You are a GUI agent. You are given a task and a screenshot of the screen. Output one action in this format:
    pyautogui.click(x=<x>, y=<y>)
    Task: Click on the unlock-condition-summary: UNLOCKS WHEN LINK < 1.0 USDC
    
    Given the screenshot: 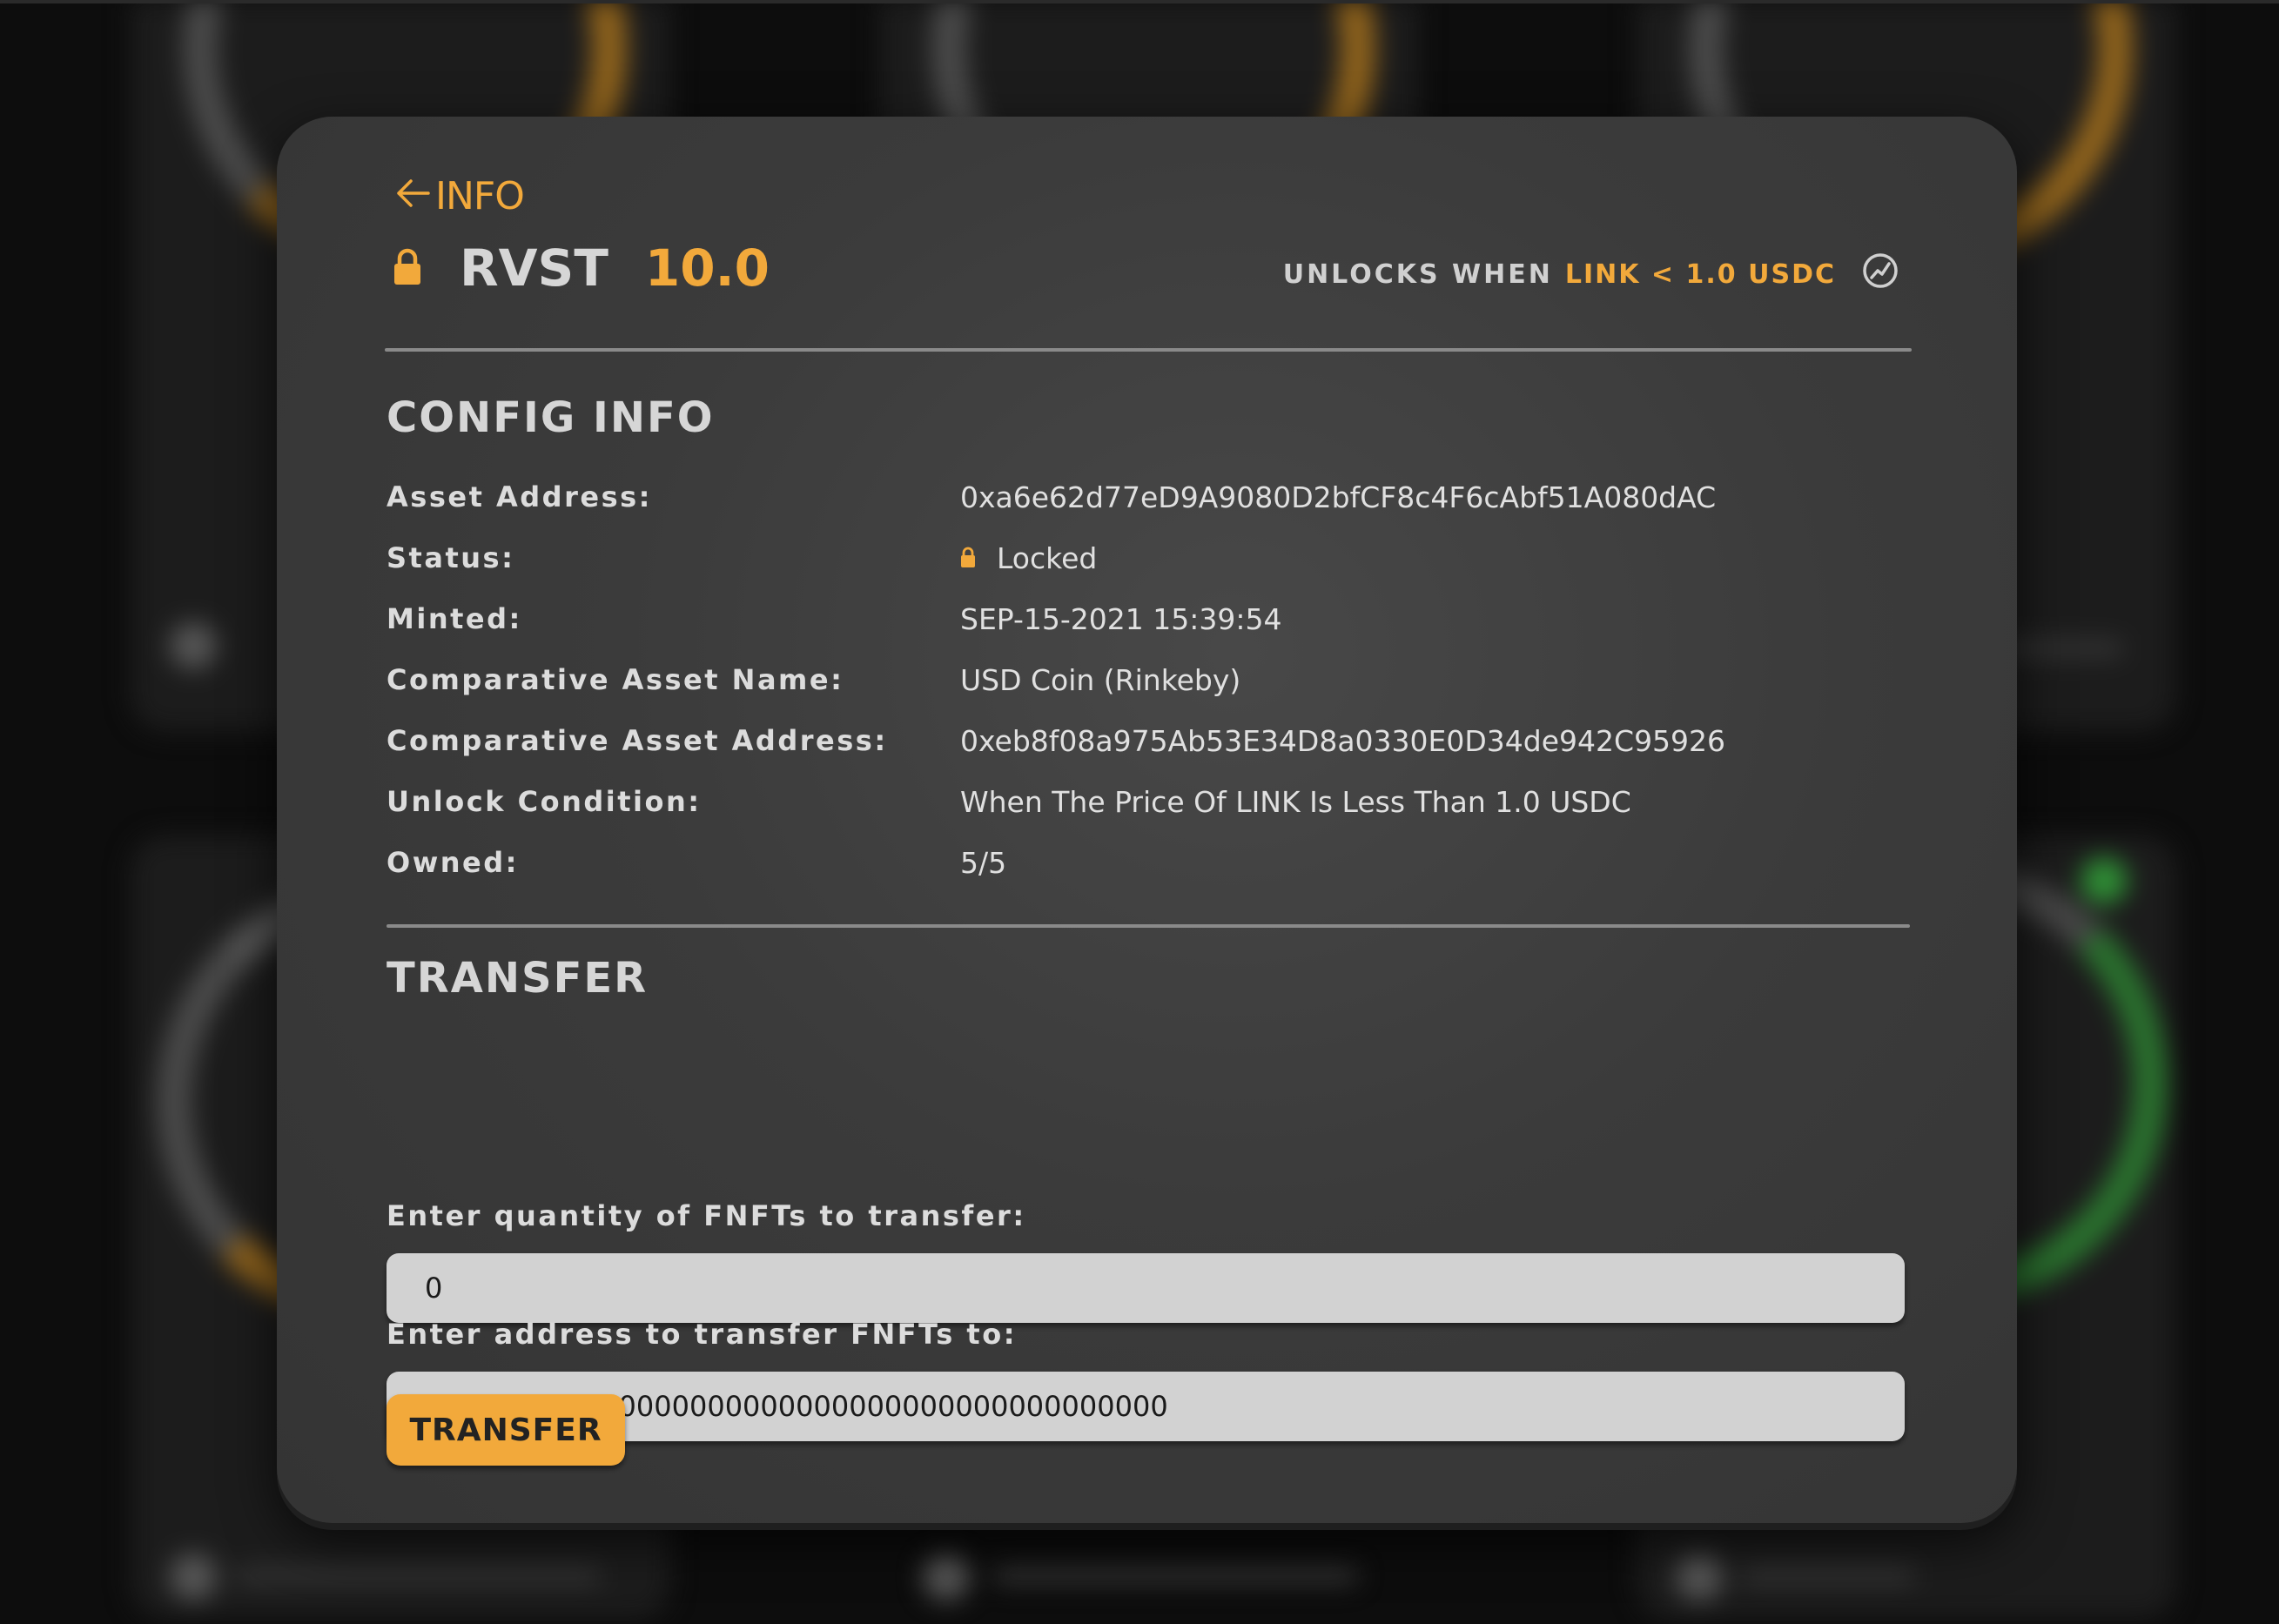 What is the action you would take?
    pyautogui.click(x=1591, y=274)
    